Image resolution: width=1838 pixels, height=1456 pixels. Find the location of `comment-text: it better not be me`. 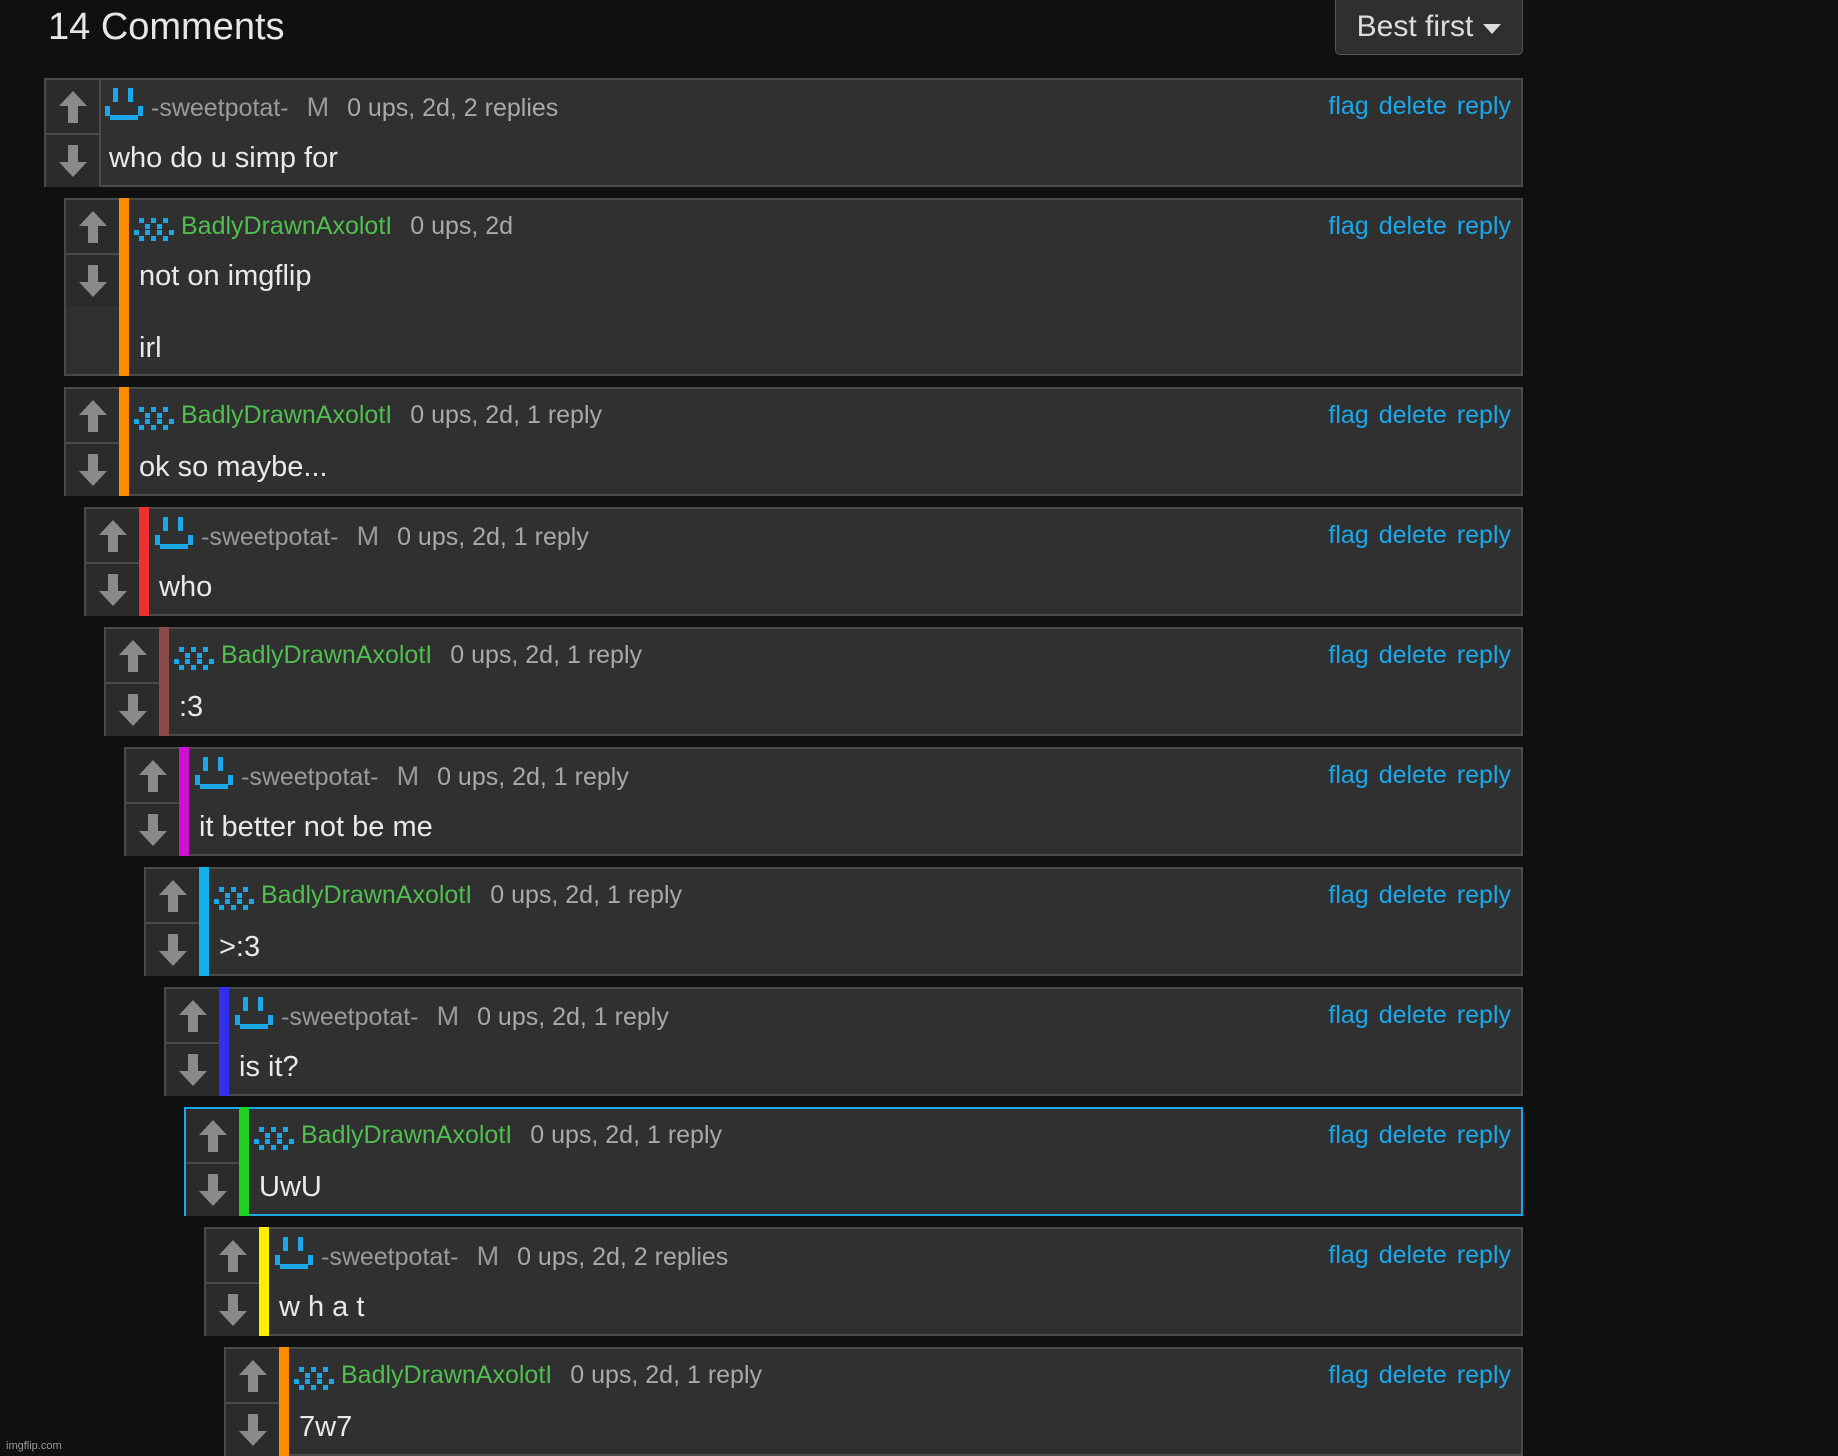

comment-text: it better not be me is located at coordinates (316, 827).